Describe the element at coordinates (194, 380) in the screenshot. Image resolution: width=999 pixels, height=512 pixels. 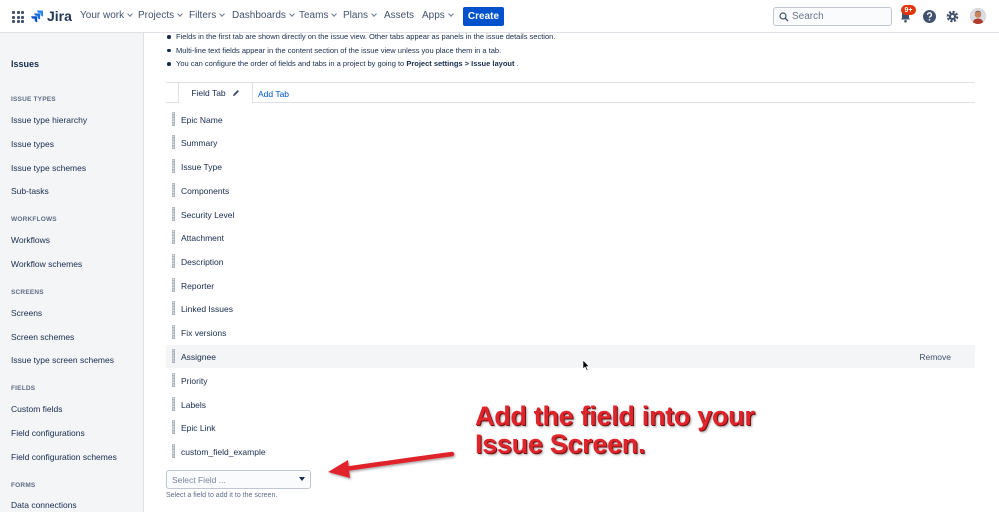
I see `field-label: Priority` at that location.